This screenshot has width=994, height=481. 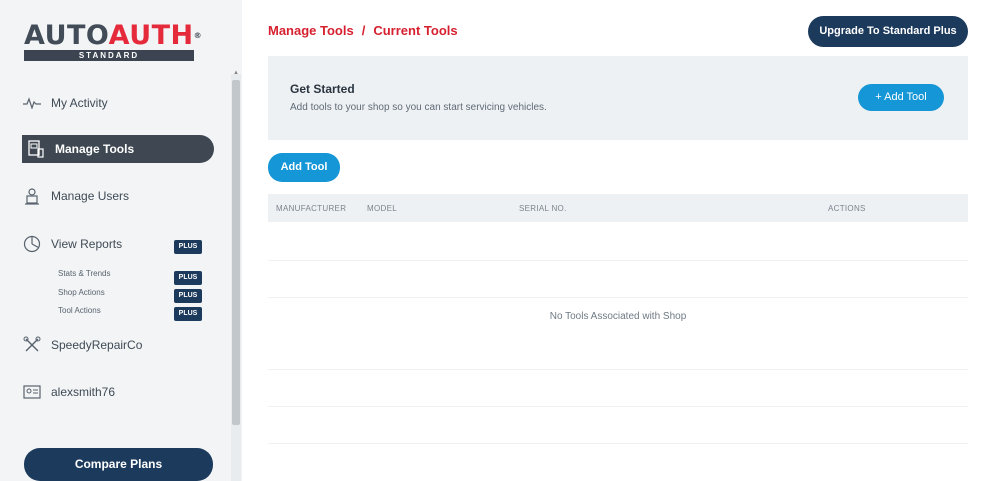 I want to click on logo: AUTOAUTH® STANDARD, so click(x=122, y=41).